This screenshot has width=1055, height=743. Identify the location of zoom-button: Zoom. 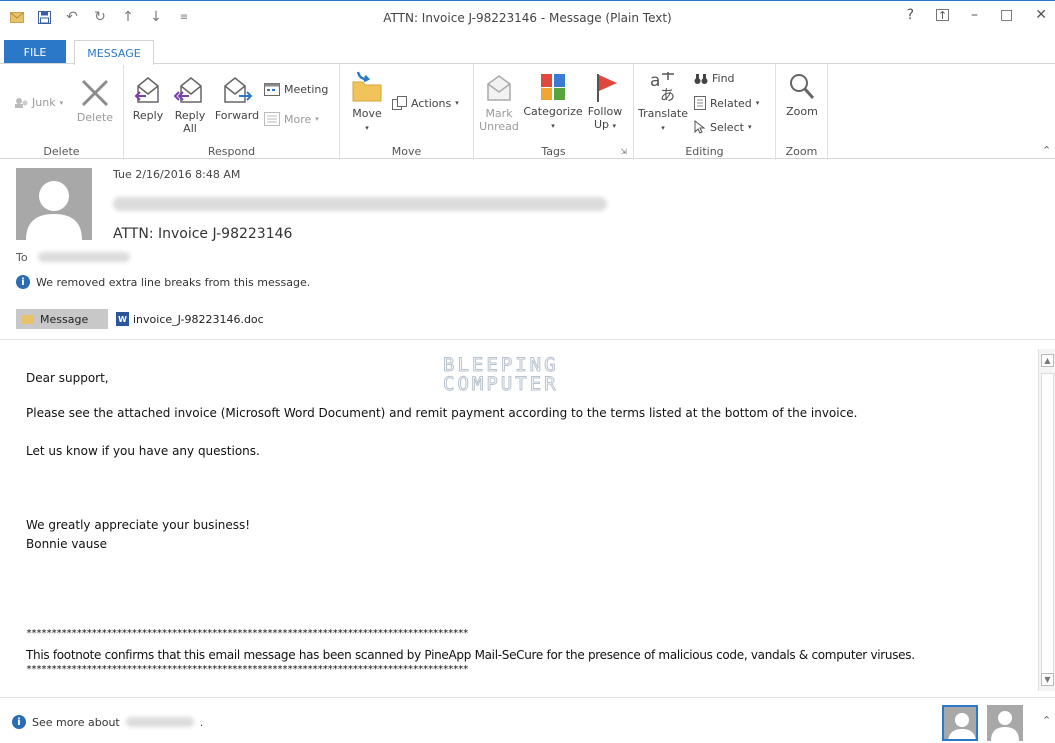
(802, 95).